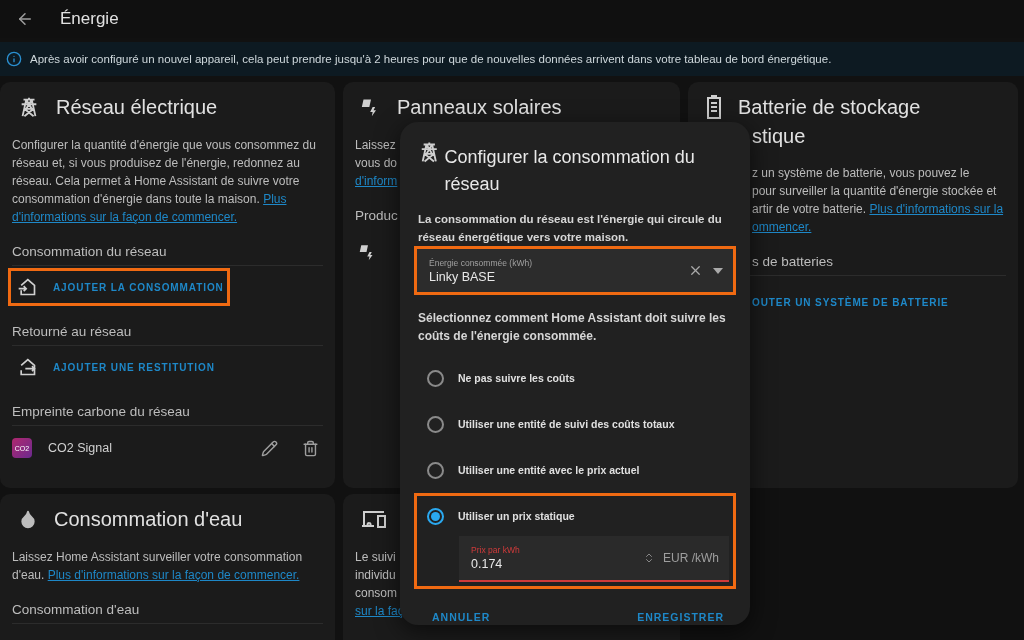 The height and width of the screenshot is (640, 1024). What do you see at coordinates (850, 302) in the screenshot?
I see `add-button: OUTER UN SYSTÈME DE BATTERIE` at bounding box center [850, 302].